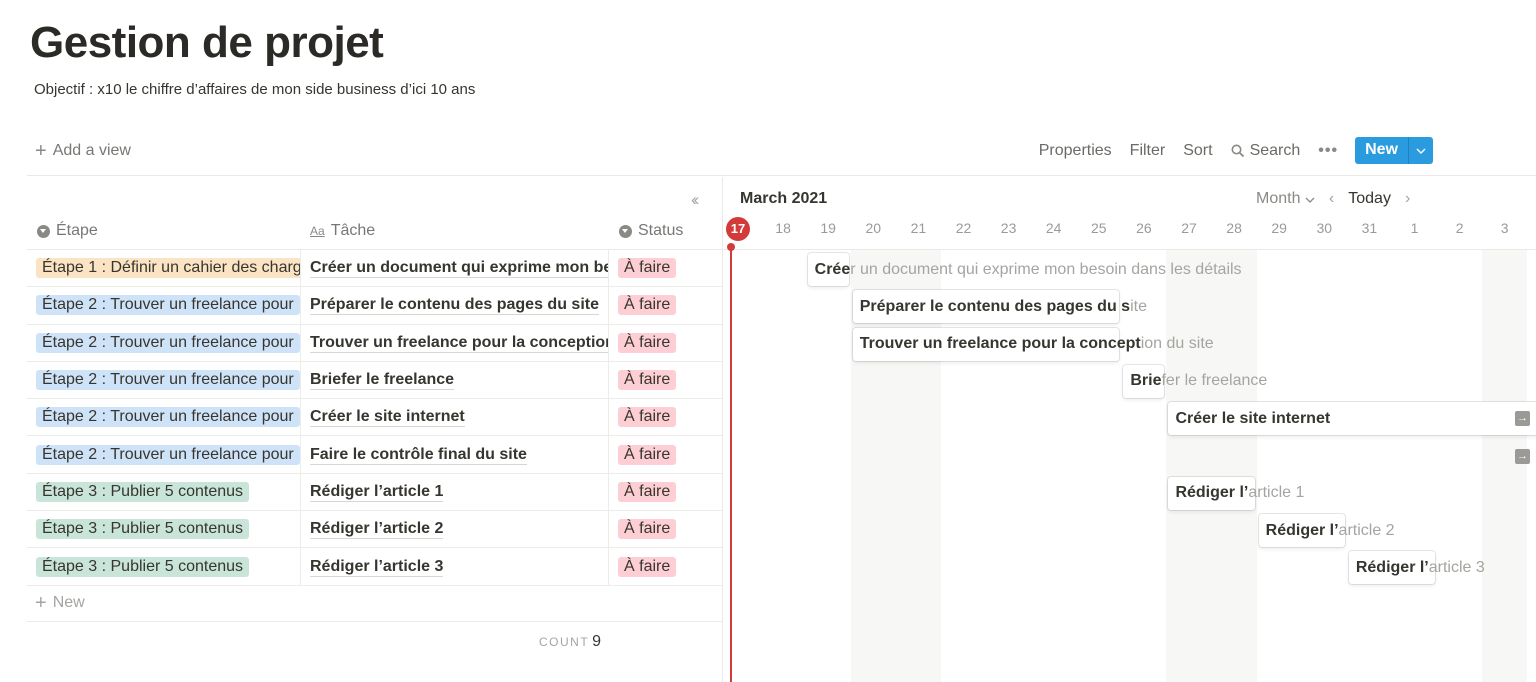 The height and width of the screenshot is (682, 1536). What do you see at coordinates (207, 42) in the screenshot?
I see `page-title: Gestion de projet` at bounding box center [207, 42].